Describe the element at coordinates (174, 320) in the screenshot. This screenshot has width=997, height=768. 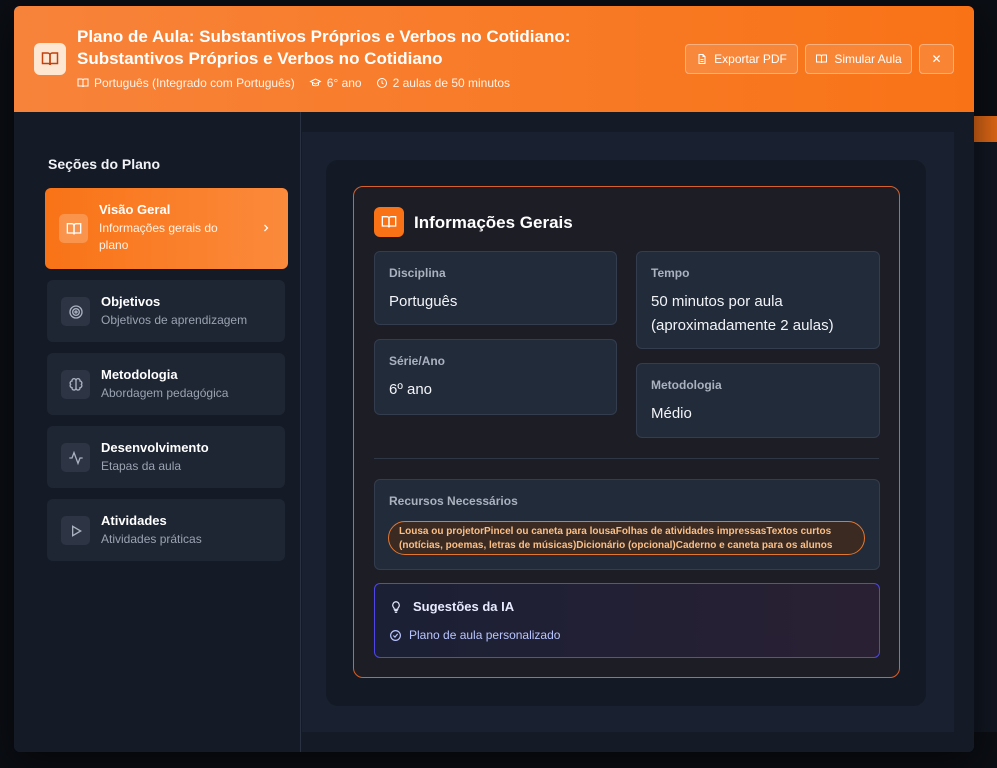
I see `sidebar-item-sub: Objetivos de aprendizagem` at that location.